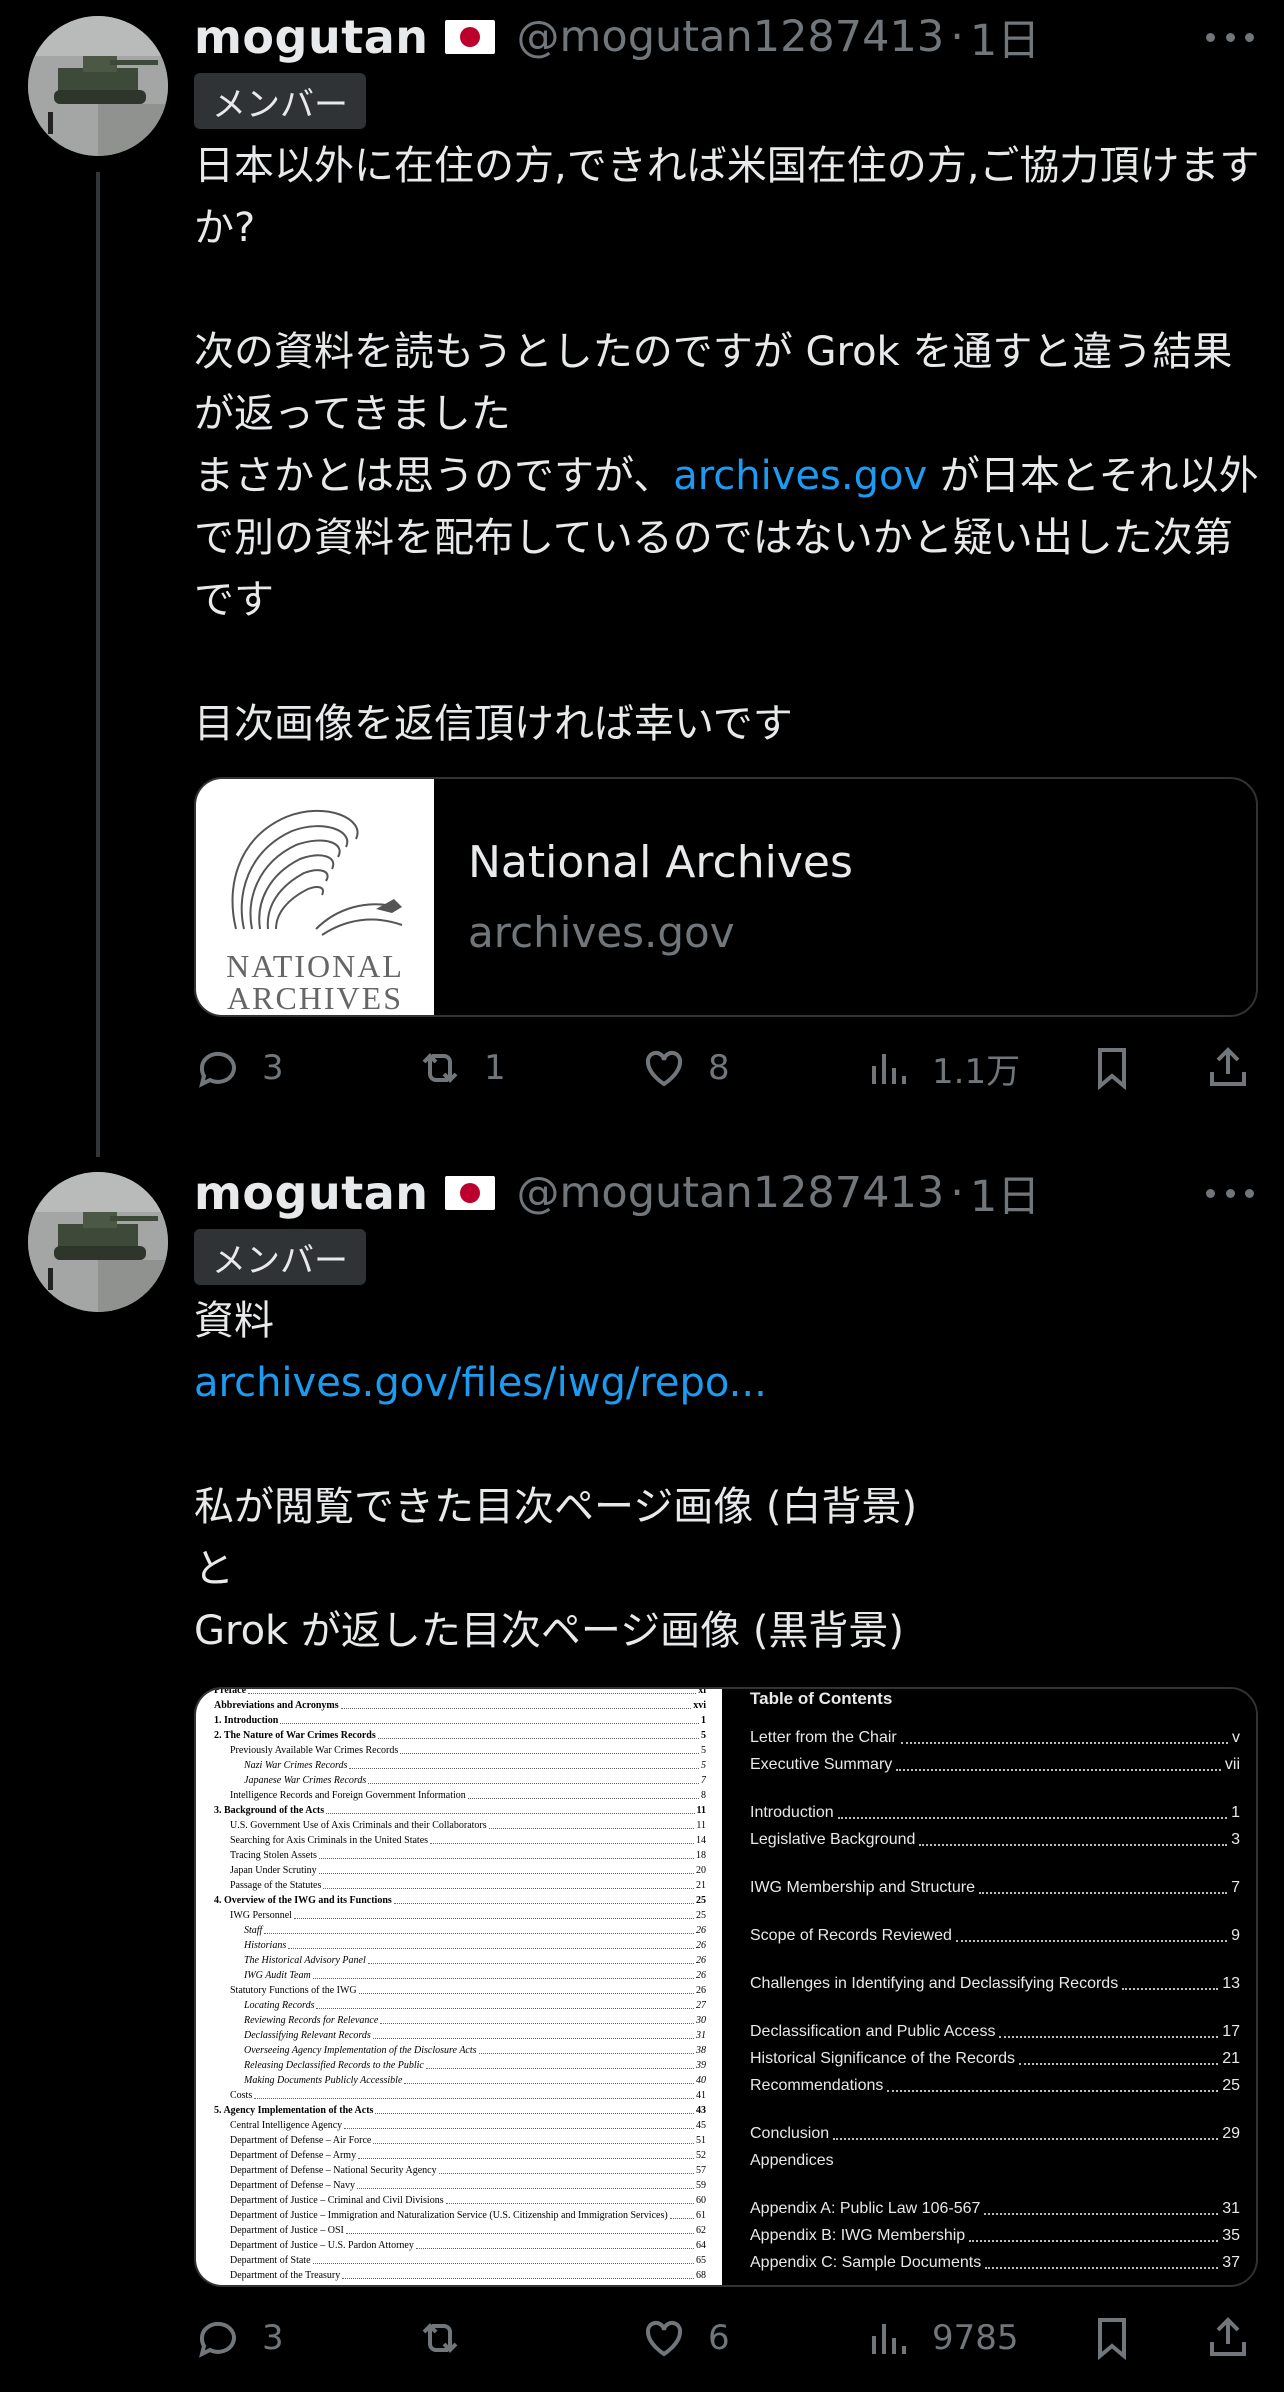 Image resolution: width=1284 pixels, height=2392 pixels. What do you see at coordinates (460, 2020) in the screenshot?
I see `toc-white-row: Reviewing Records for Relevance 30` at bounding box center [460, 2020].